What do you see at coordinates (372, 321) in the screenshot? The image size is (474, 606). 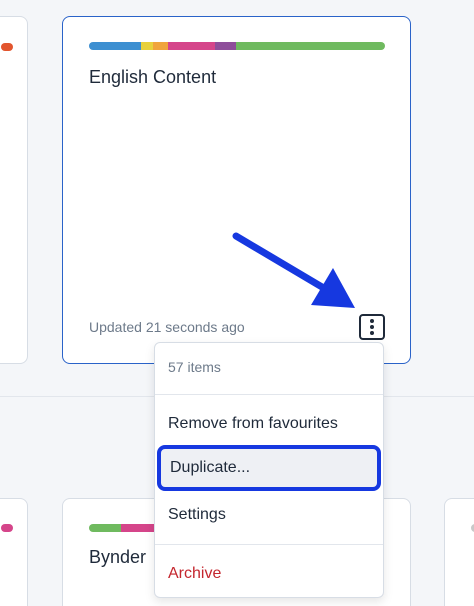 I see `more-vertical-icon` at bounding box center [372, 321].